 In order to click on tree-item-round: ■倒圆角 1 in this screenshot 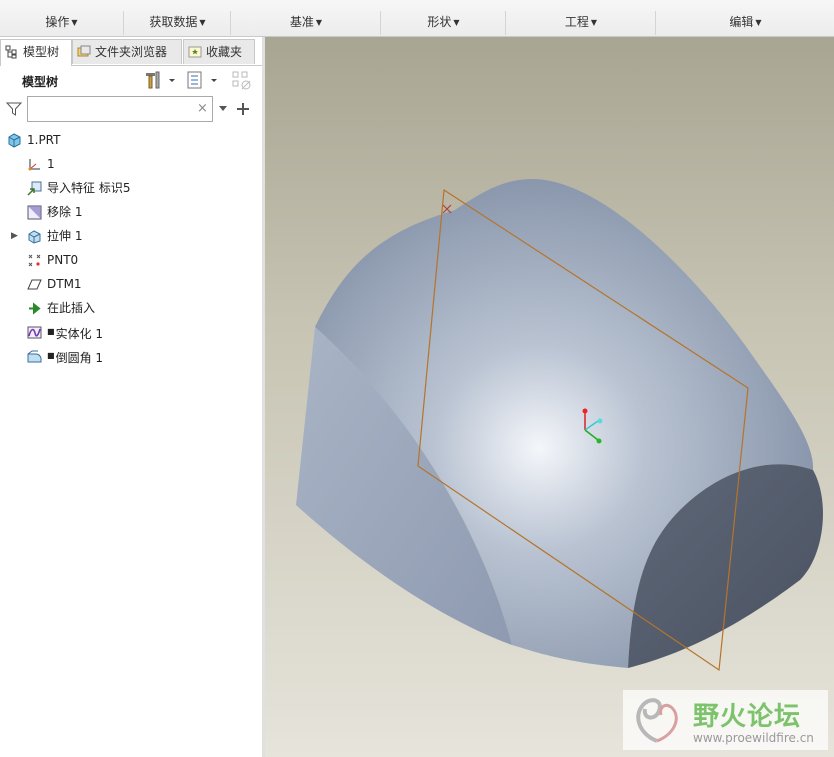, I will do `click(65, 356)`.